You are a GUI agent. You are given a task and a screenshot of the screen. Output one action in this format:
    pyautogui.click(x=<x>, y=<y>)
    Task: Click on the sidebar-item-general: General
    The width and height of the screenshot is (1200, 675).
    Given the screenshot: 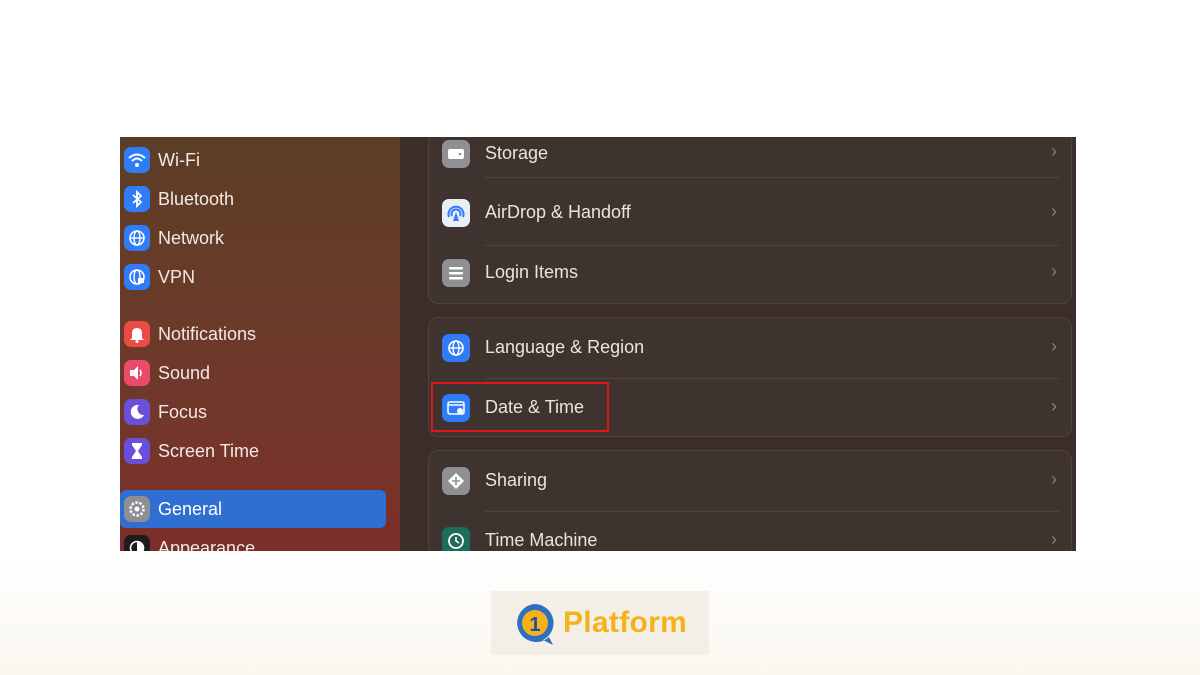 What is the action you would take?
    pyautogui.click(x=253, y=509)
    